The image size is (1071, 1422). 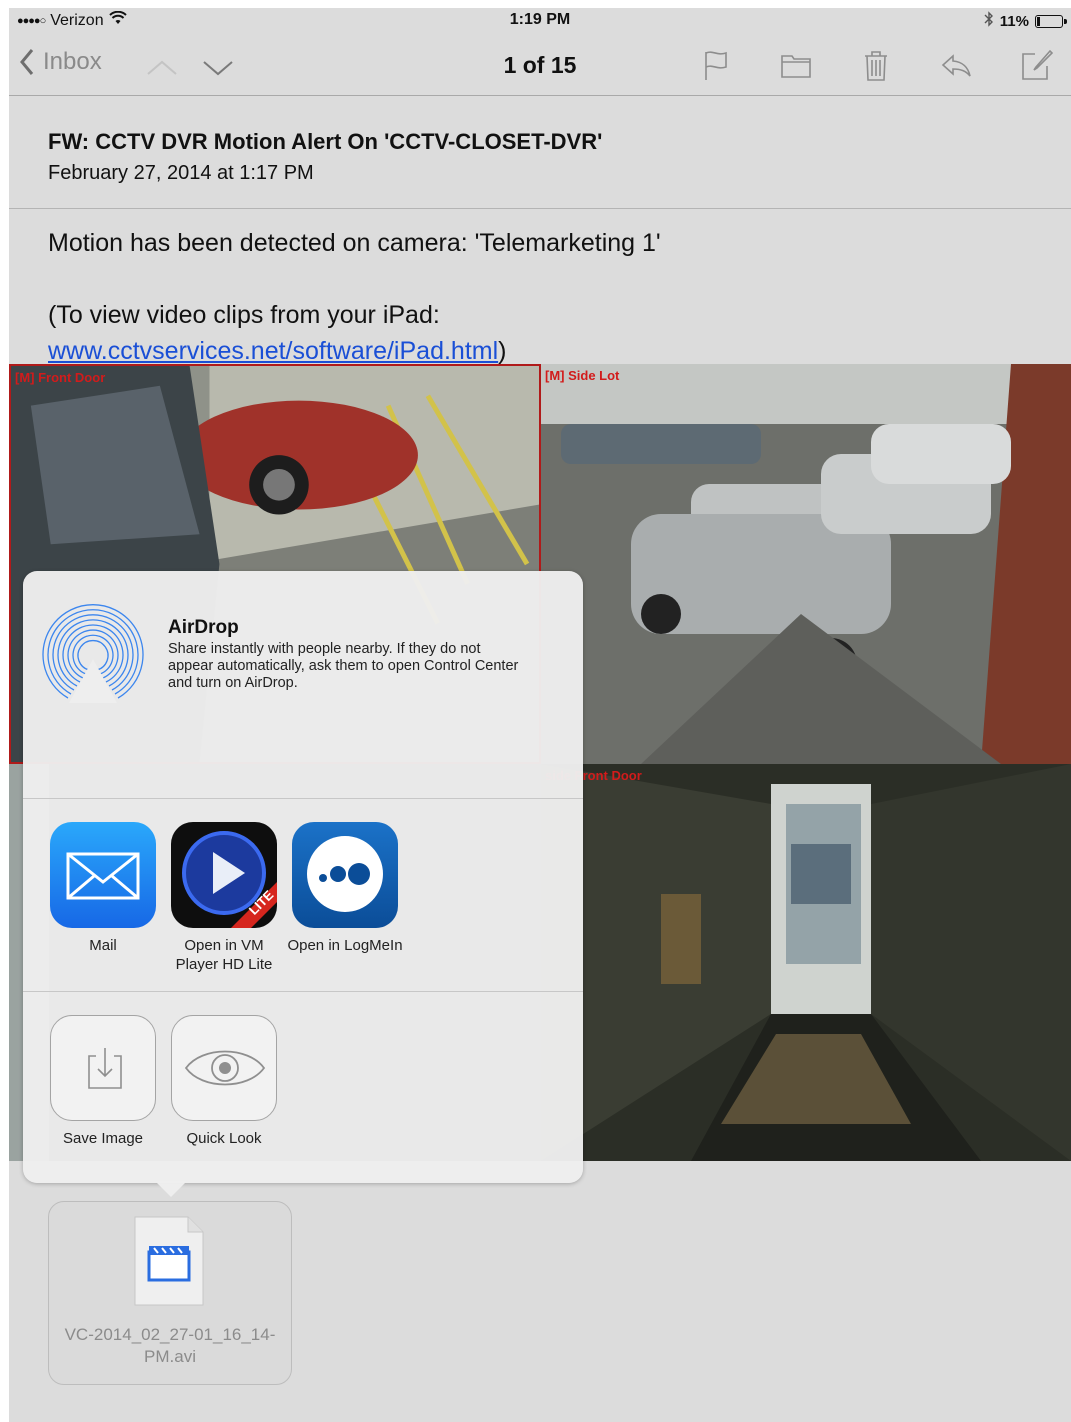 I want to click on share-logmein: Open in LogMeIn, so click(x=345, y=888).